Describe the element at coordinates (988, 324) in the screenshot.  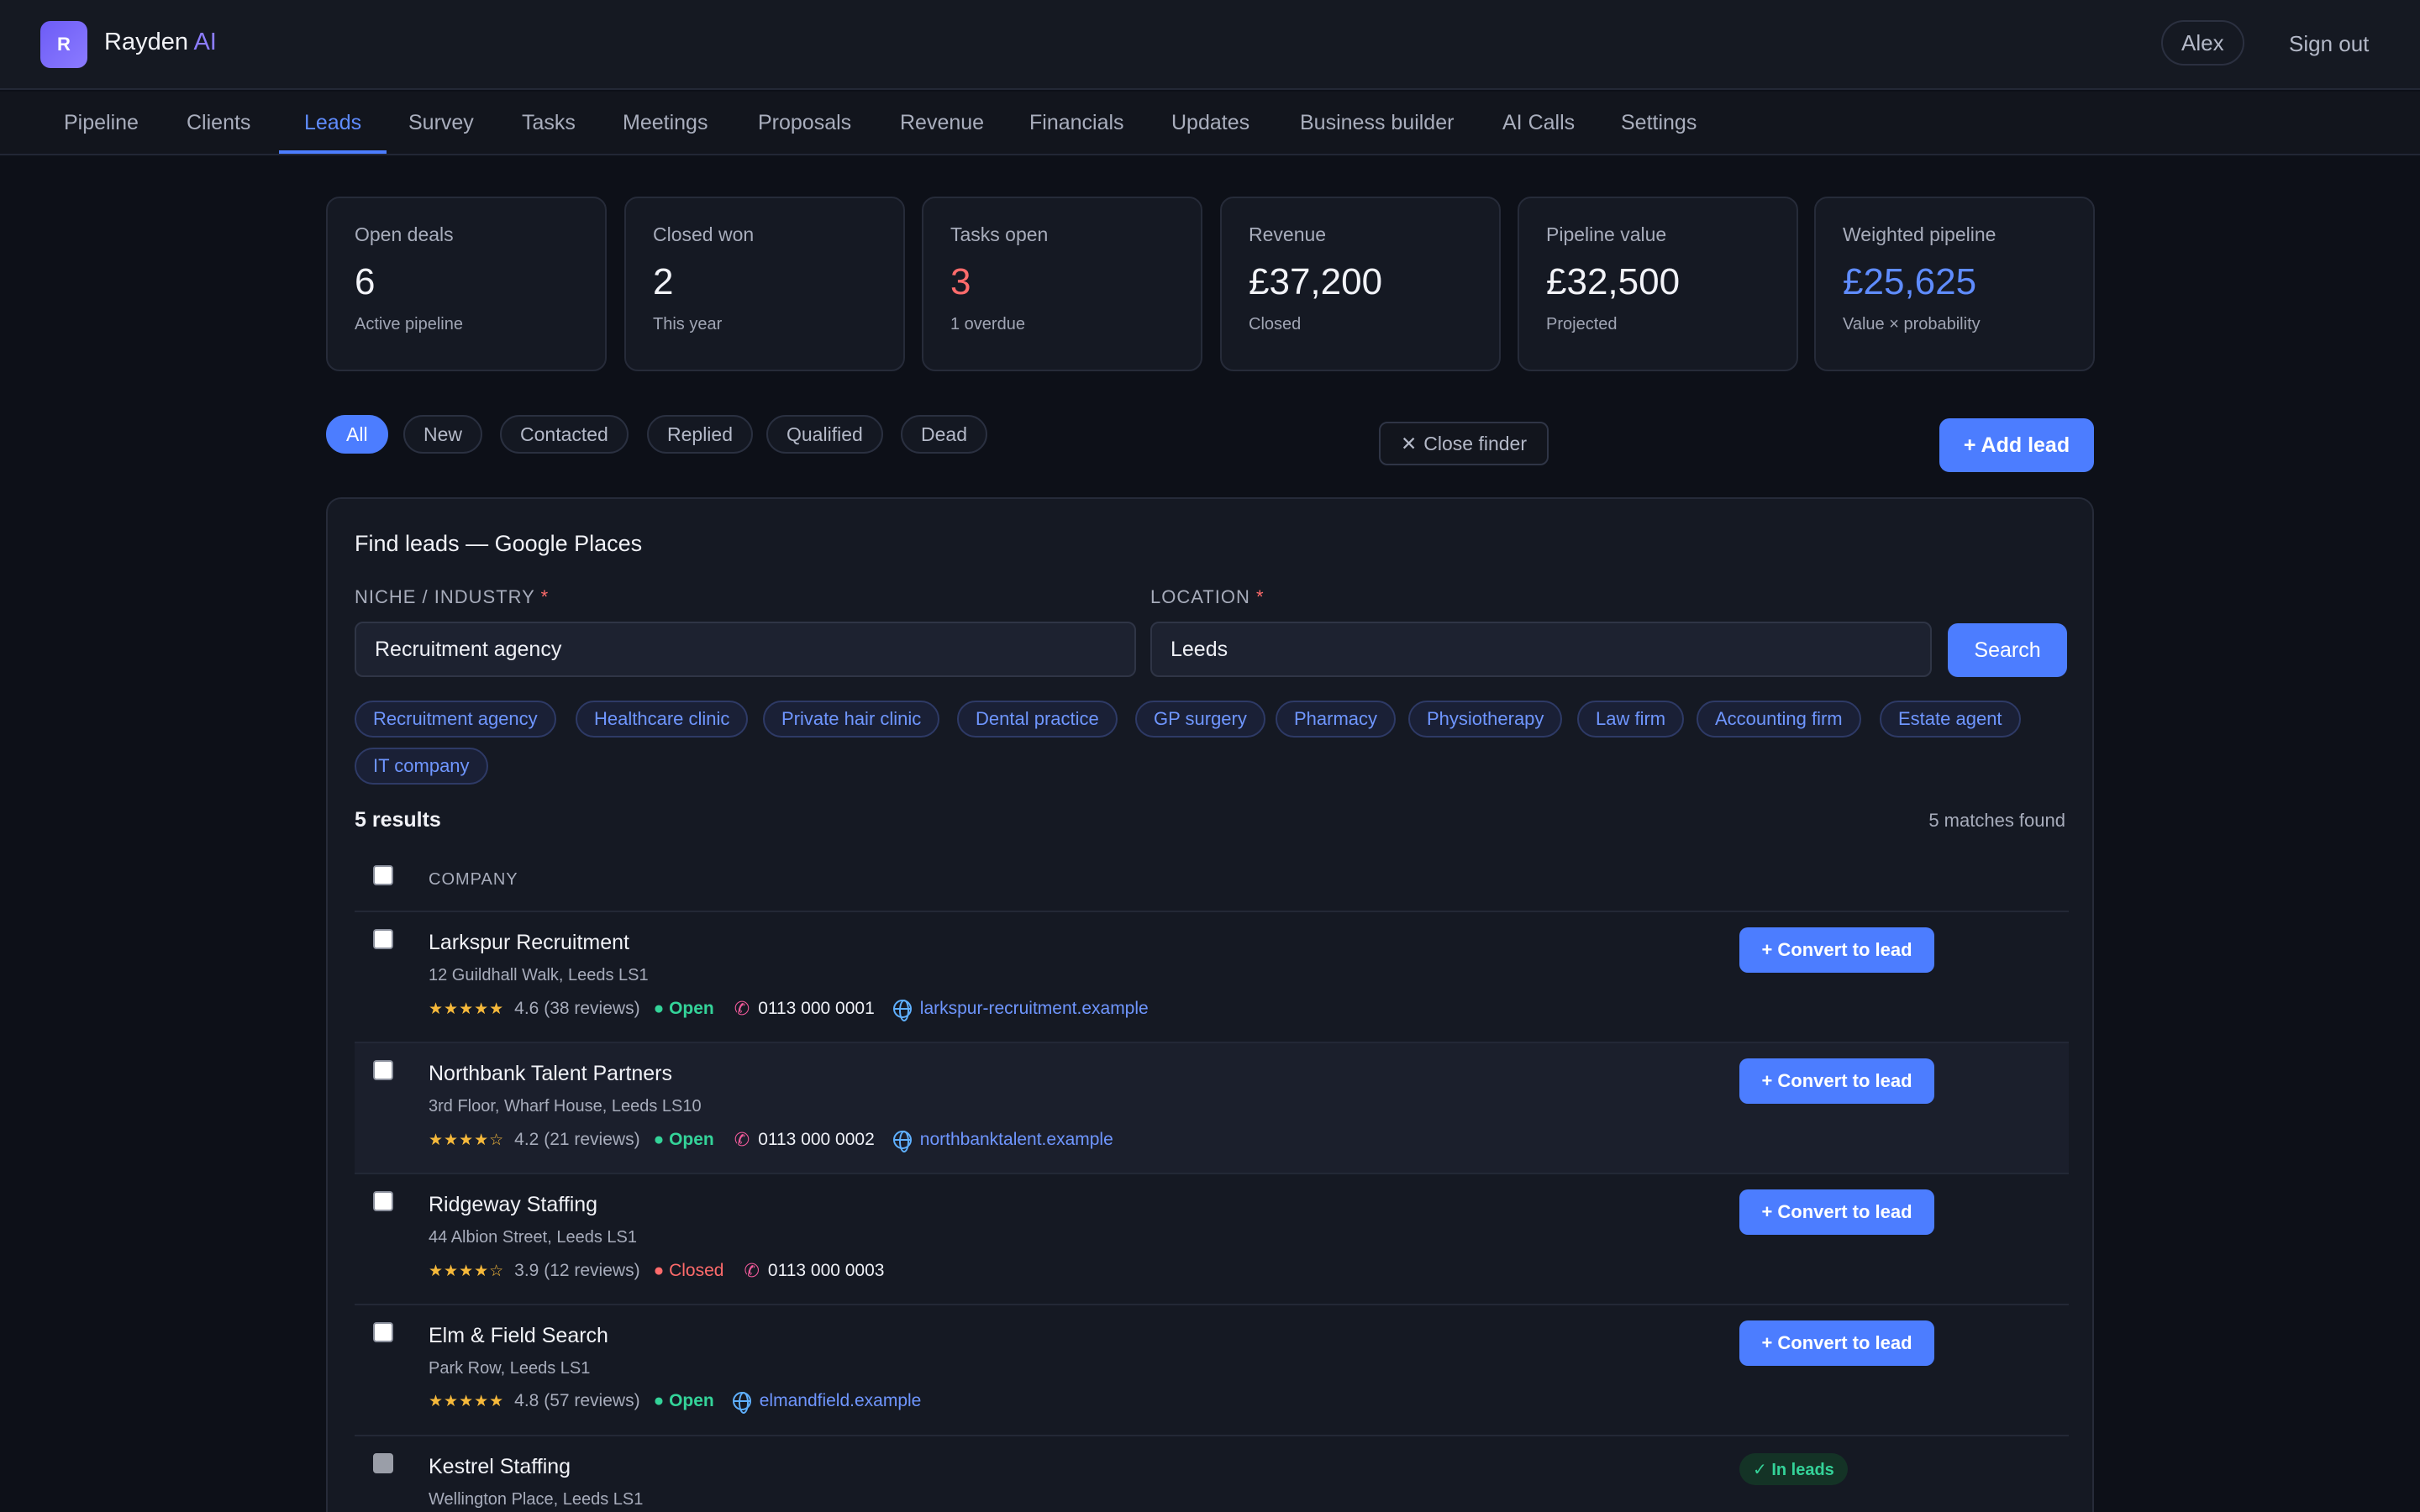
I see `stat-sub: 1 overdue` at that location.